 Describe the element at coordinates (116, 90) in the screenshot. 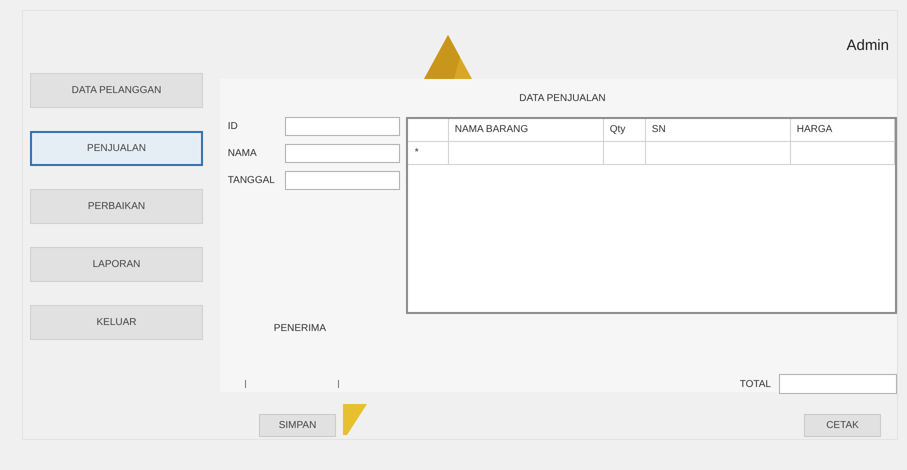

I see `nav-button: DATA PELANGGAN` at that location.